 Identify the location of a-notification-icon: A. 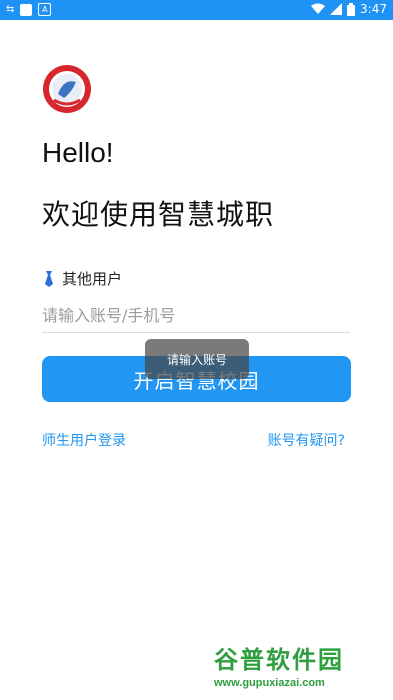
(45, 9).